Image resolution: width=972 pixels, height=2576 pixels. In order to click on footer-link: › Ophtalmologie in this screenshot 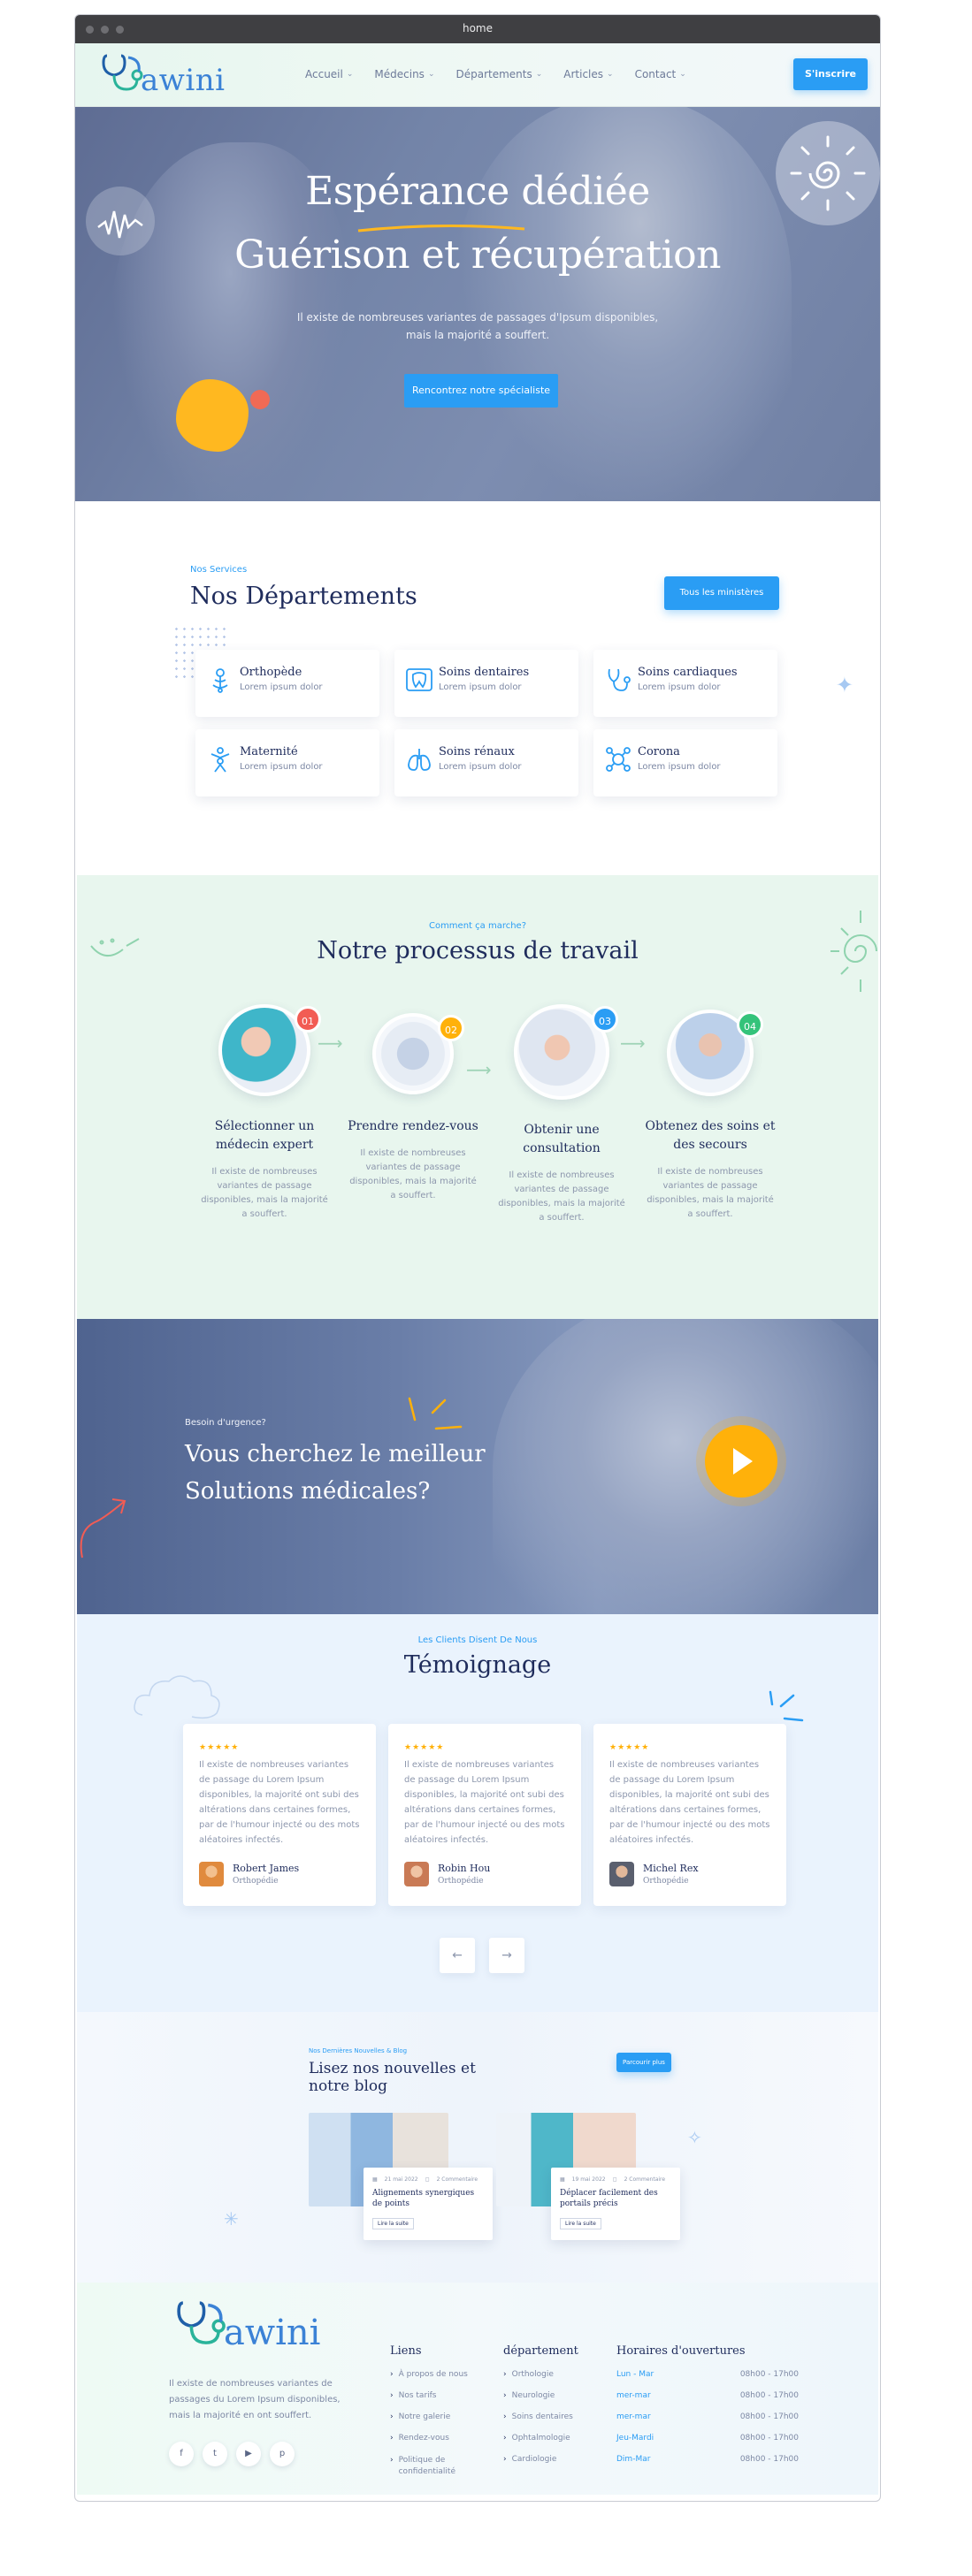, I will do `click(540, 2444)`.